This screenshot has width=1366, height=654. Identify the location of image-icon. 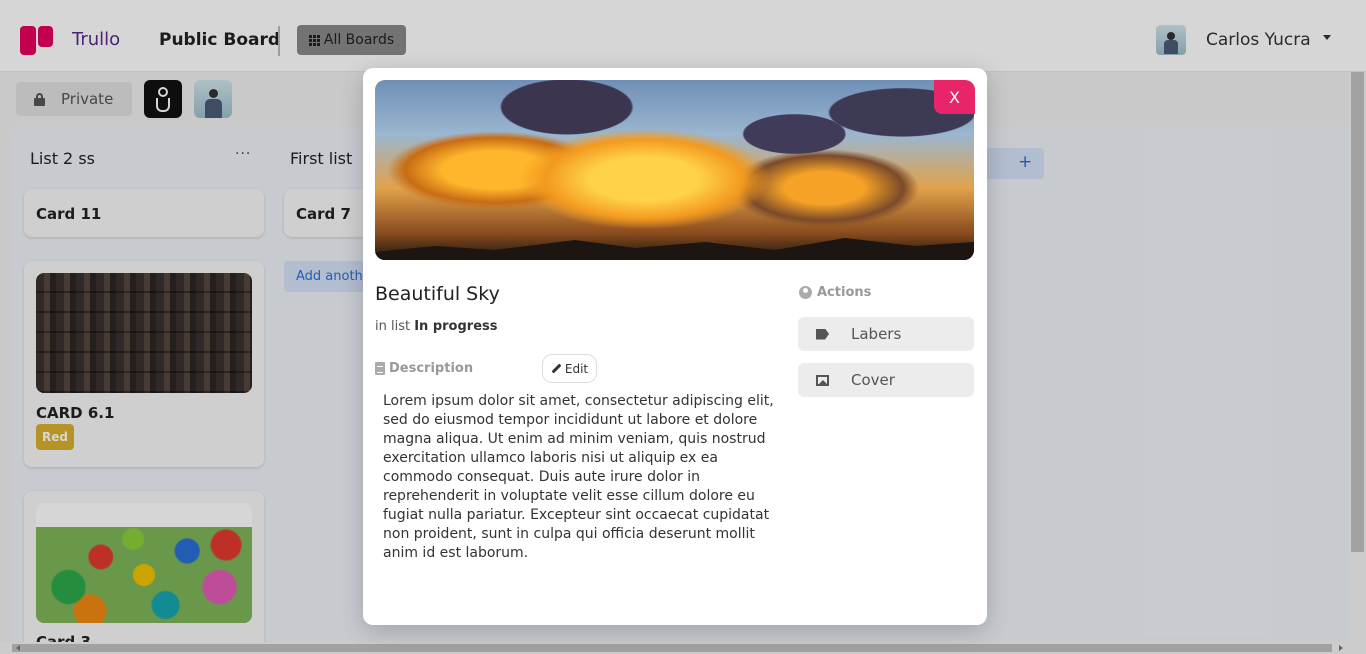
(822, 380).